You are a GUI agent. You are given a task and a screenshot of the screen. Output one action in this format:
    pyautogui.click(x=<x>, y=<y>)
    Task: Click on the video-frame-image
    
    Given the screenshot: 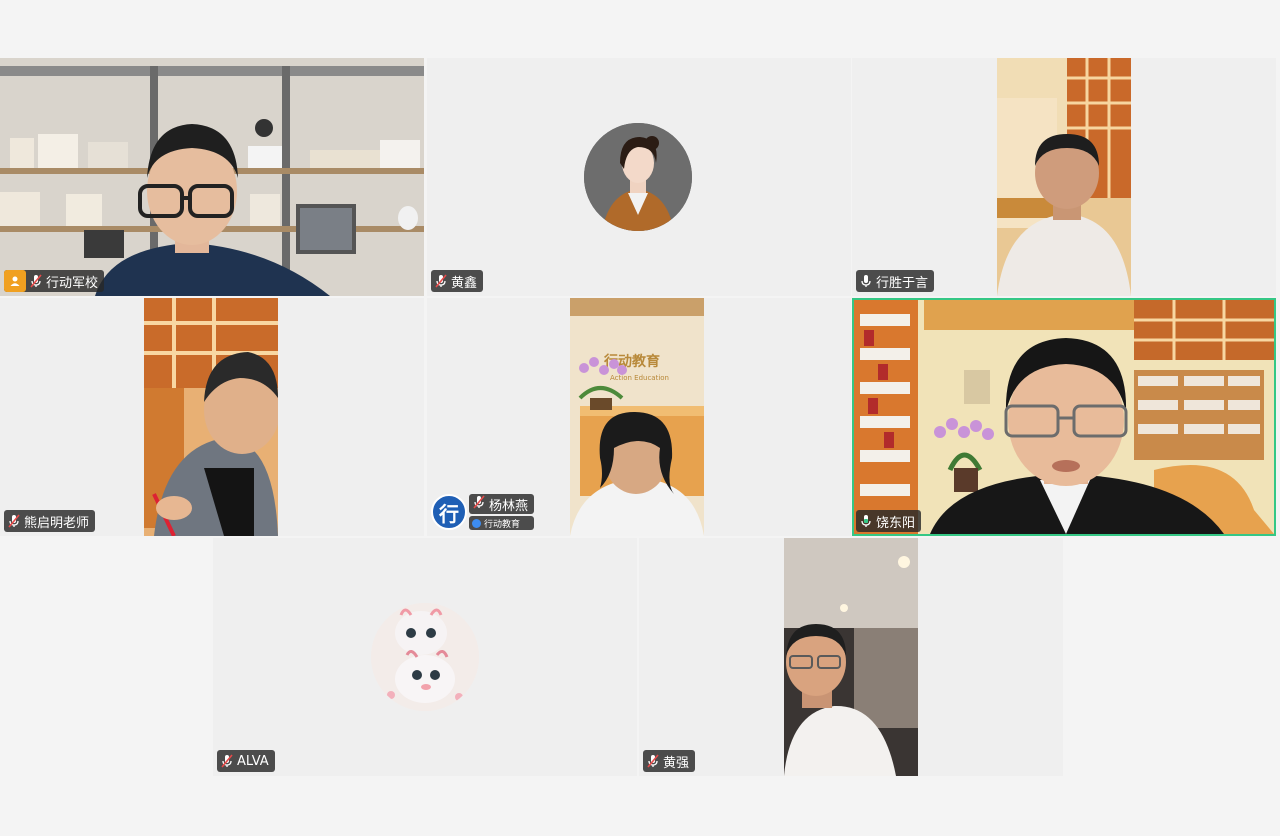 What is the action you would take?
    pyautogui.click(x=212, y=177)
    